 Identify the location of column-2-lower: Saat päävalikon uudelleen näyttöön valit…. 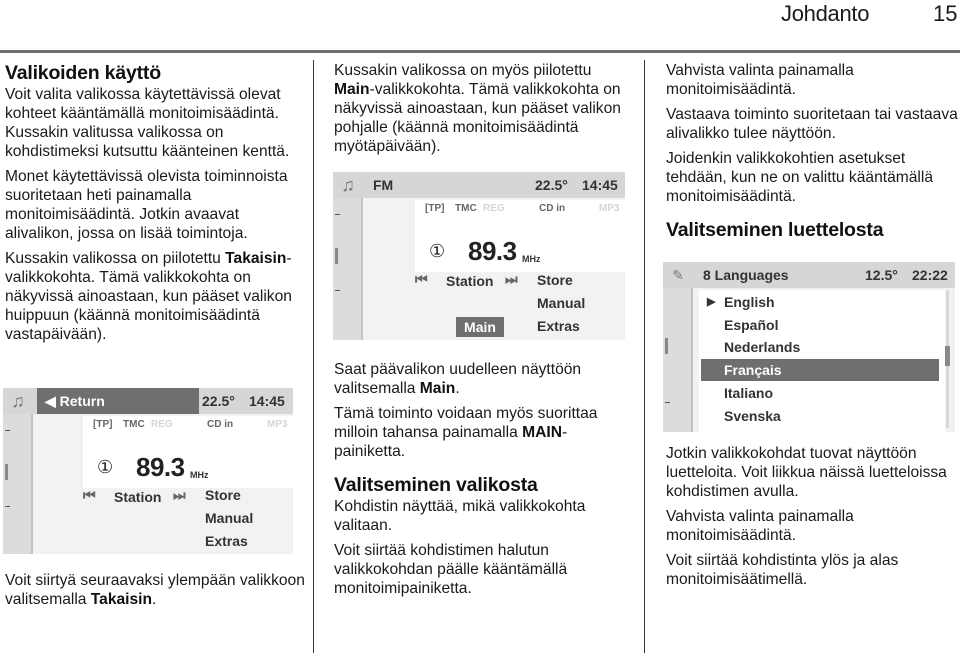
(484, 482).